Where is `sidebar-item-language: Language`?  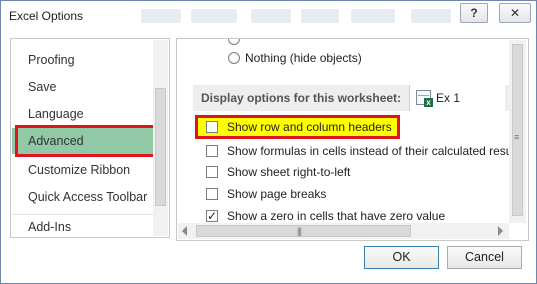 sidebar-item-language: Language is located at coordinates (82, 114).